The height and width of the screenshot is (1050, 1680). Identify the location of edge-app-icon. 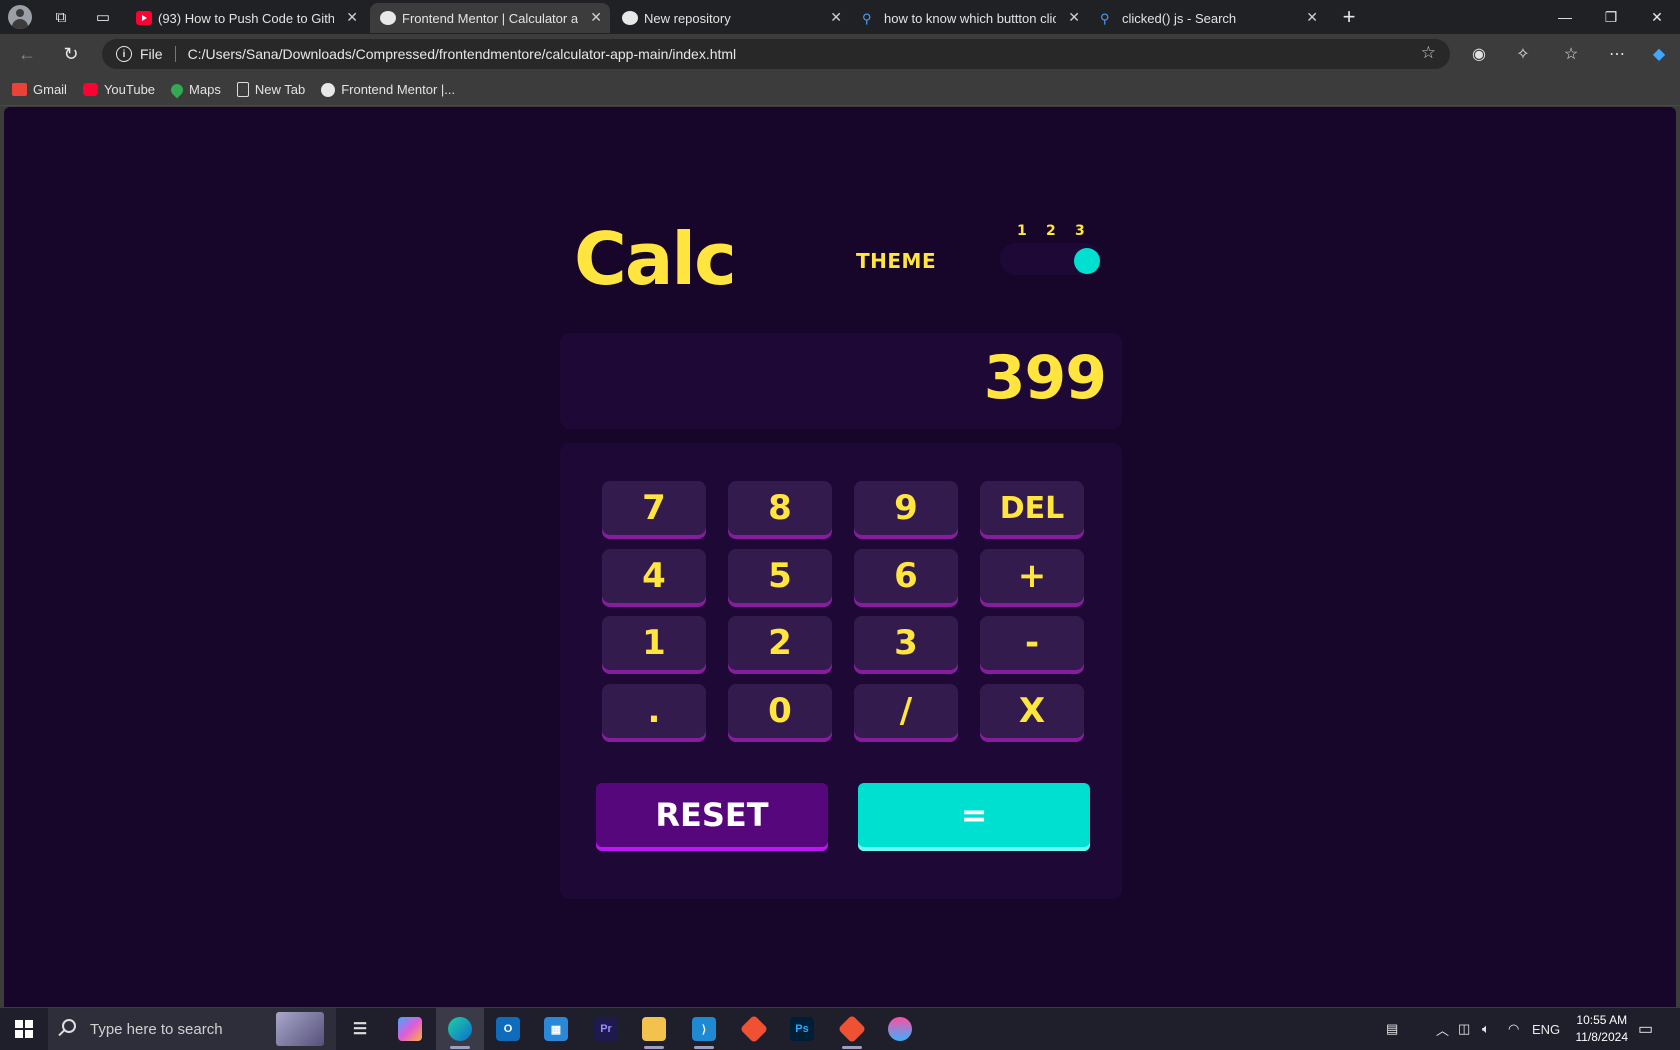
(460, 1029).